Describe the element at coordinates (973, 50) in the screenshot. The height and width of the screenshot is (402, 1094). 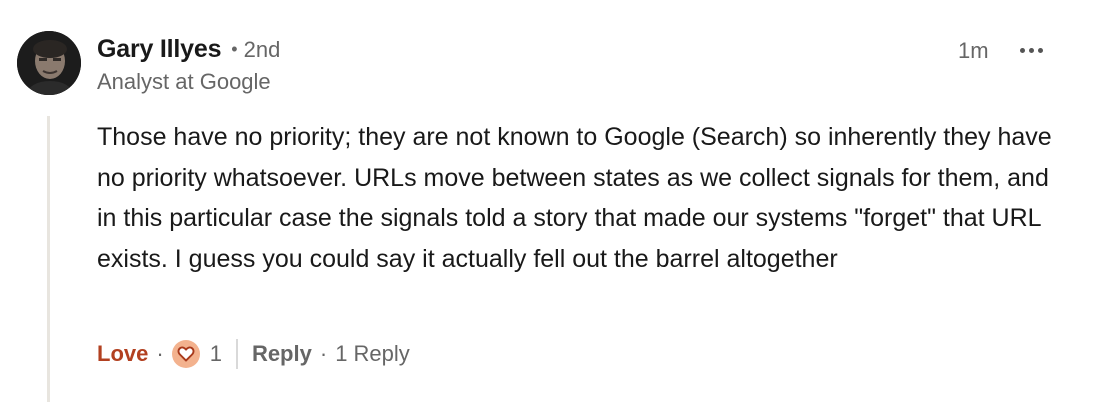
I see `comment-timestamp: 1m` at that location.